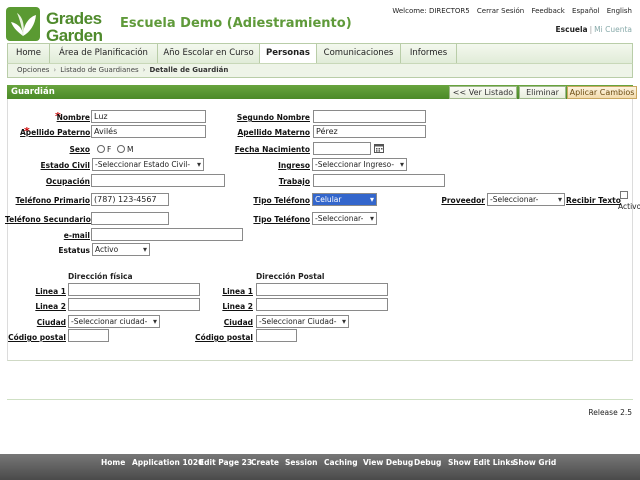 The height and width of the screenshot is (480, 640). What do you see at coordinates (52, 200) in the screenshot?
I see `telefono-primario-label: Teléfono Primario` at bounding box center [52, 200].